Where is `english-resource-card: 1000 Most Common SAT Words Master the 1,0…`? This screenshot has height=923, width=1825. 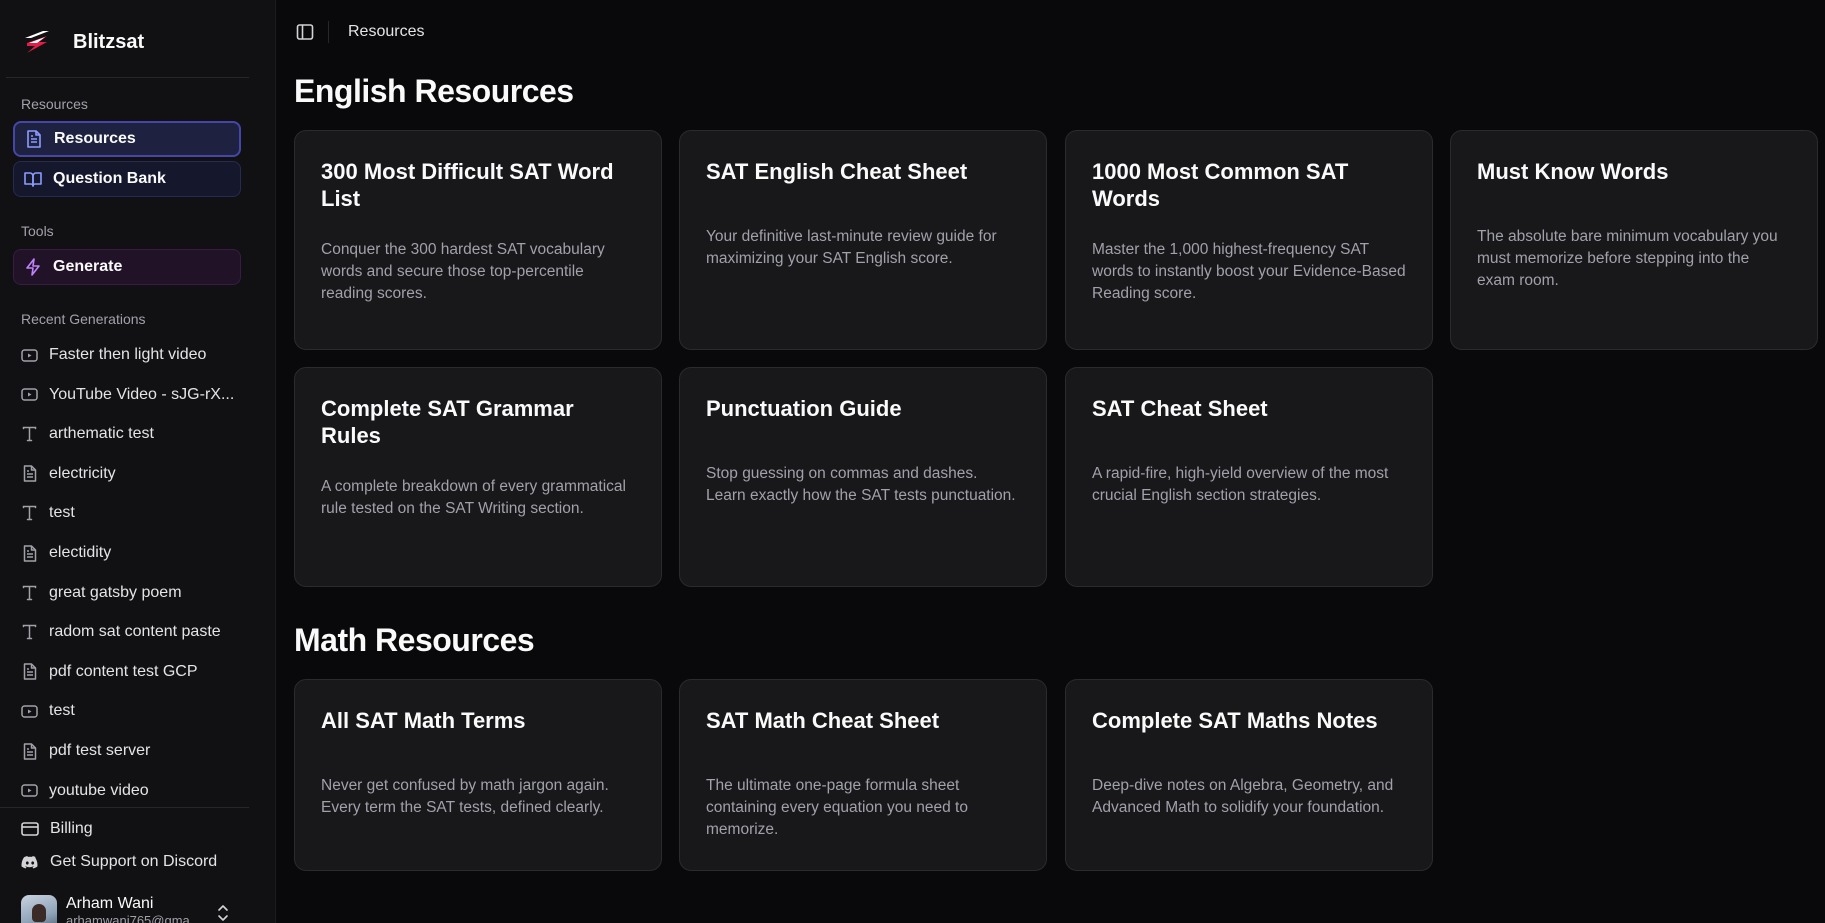 english-resource-card: 1000 Most Common SAT Words Master the 1,0… is located at coordinates (1249, 240).